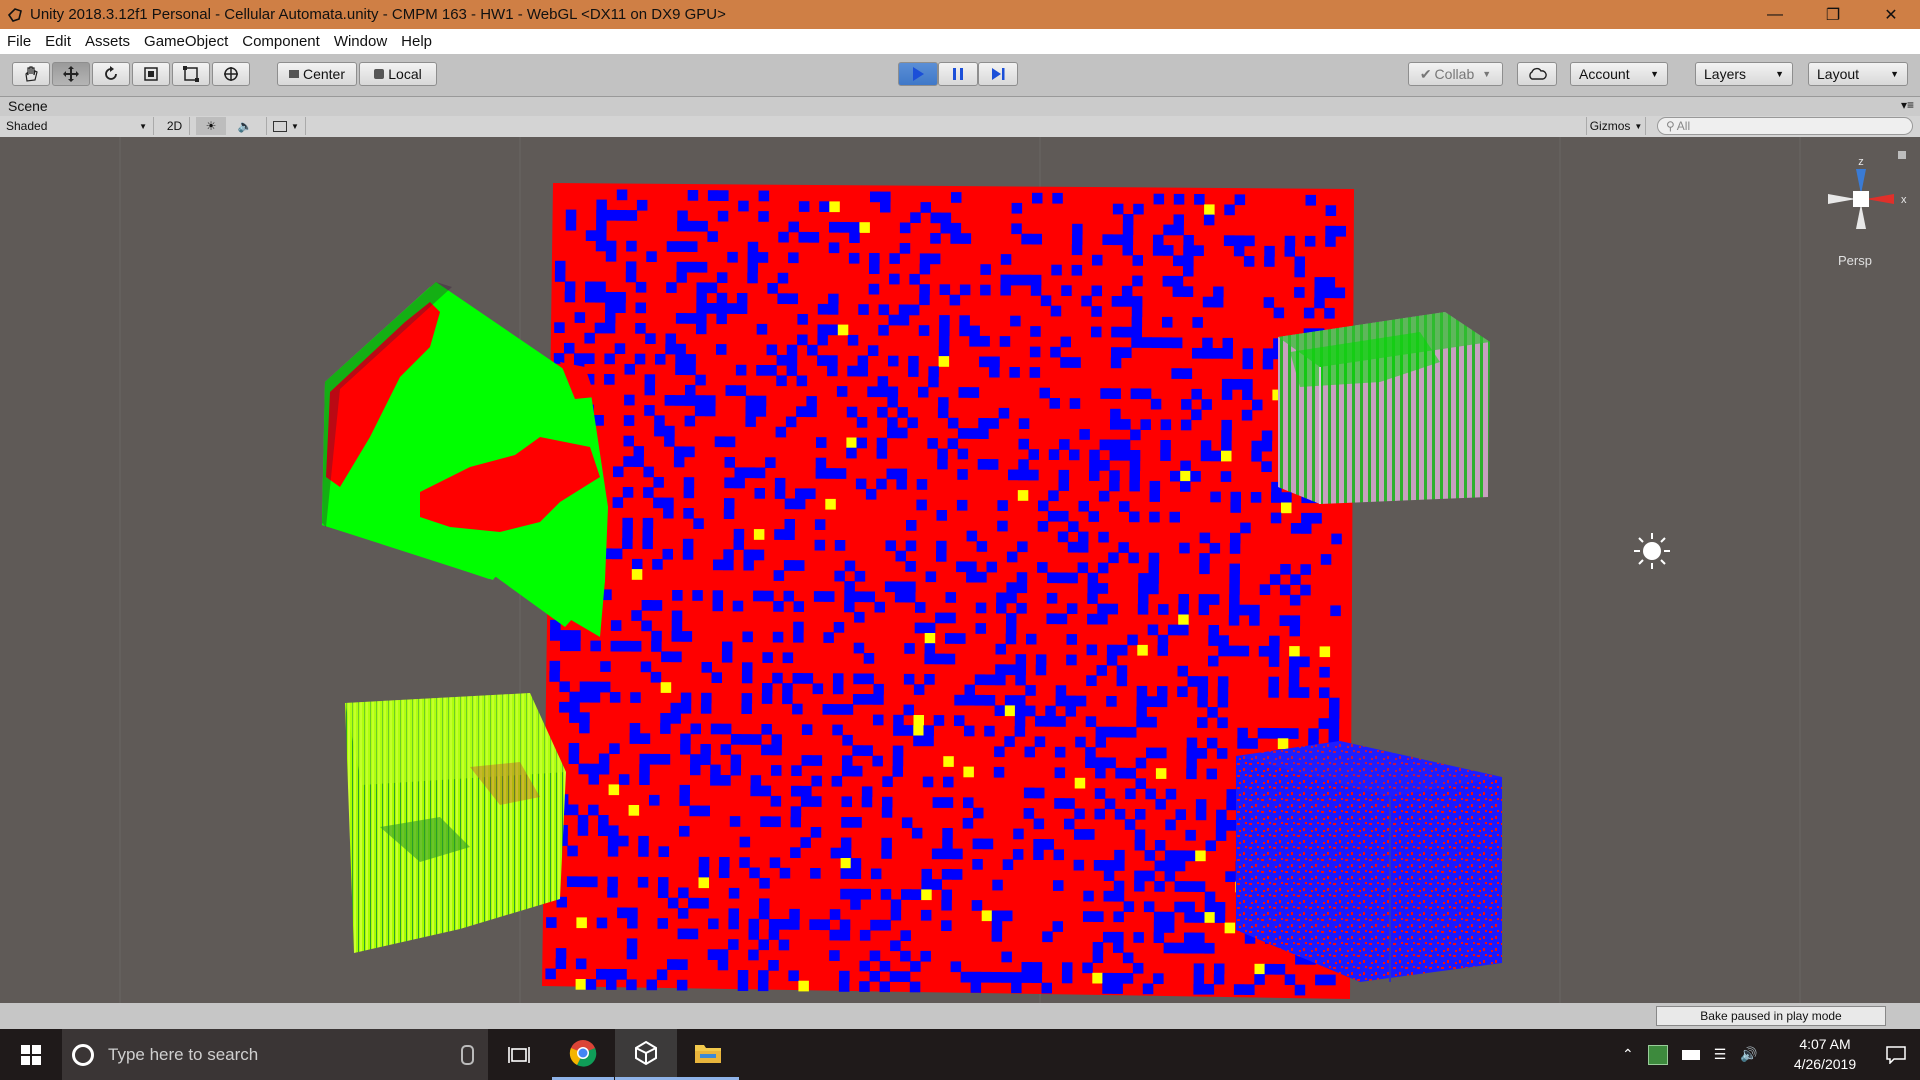 This screenshot has height=1080, width=1920. What do you see at coordinates (1861, 199) in the screenshot?
I see `gizmo-center-cube` at bounding box center [1861, 199].